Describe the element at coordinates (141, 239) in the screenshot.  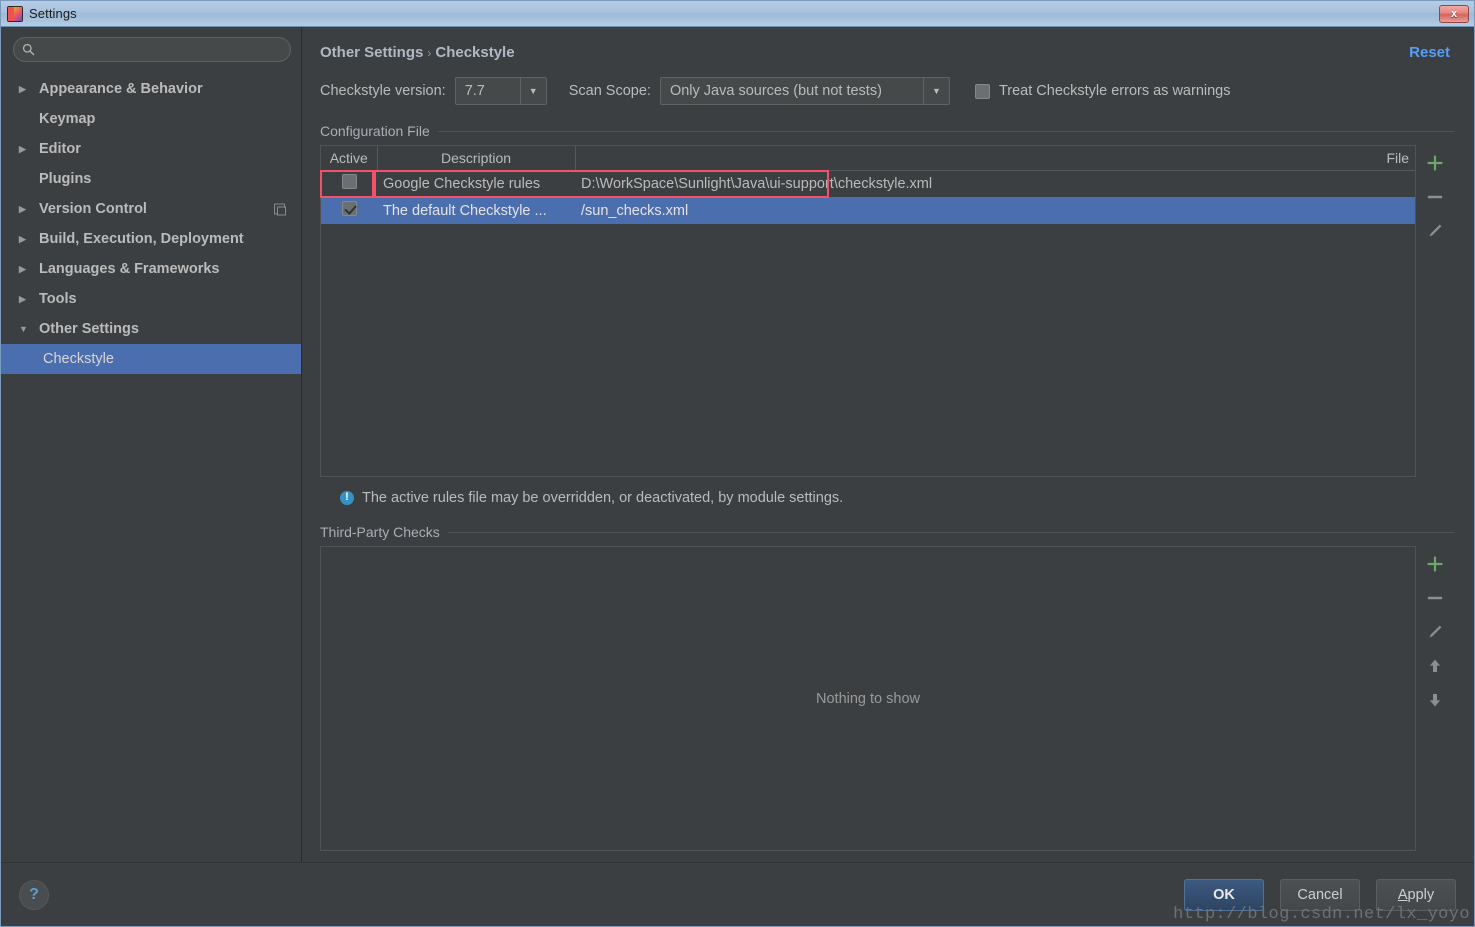
I see `sidebar-item-label: Build, Execution, Deployment` at that location.